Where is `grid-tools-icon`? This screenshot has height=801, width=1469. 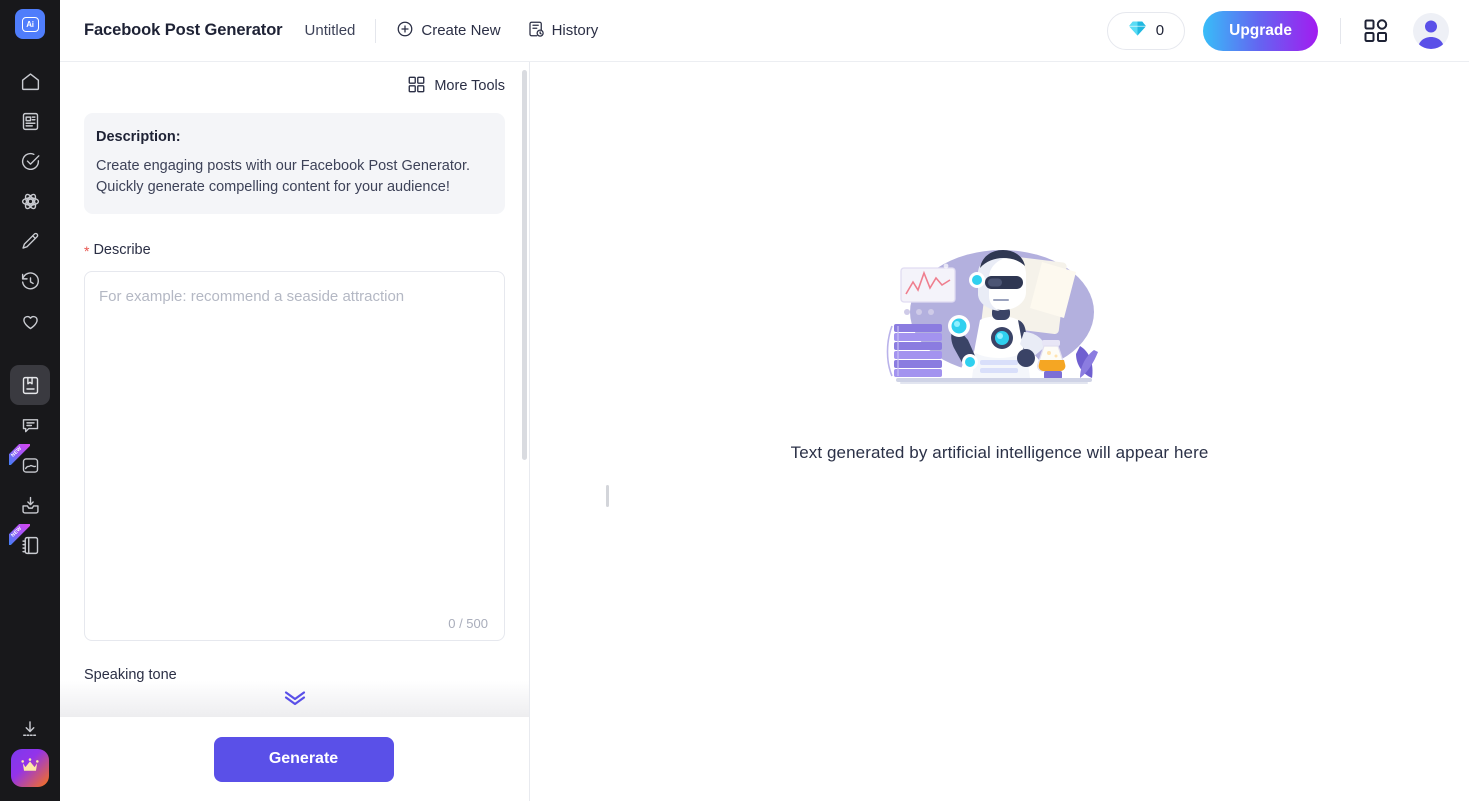 grid-tools-icon is located at coordinates (416, 86).